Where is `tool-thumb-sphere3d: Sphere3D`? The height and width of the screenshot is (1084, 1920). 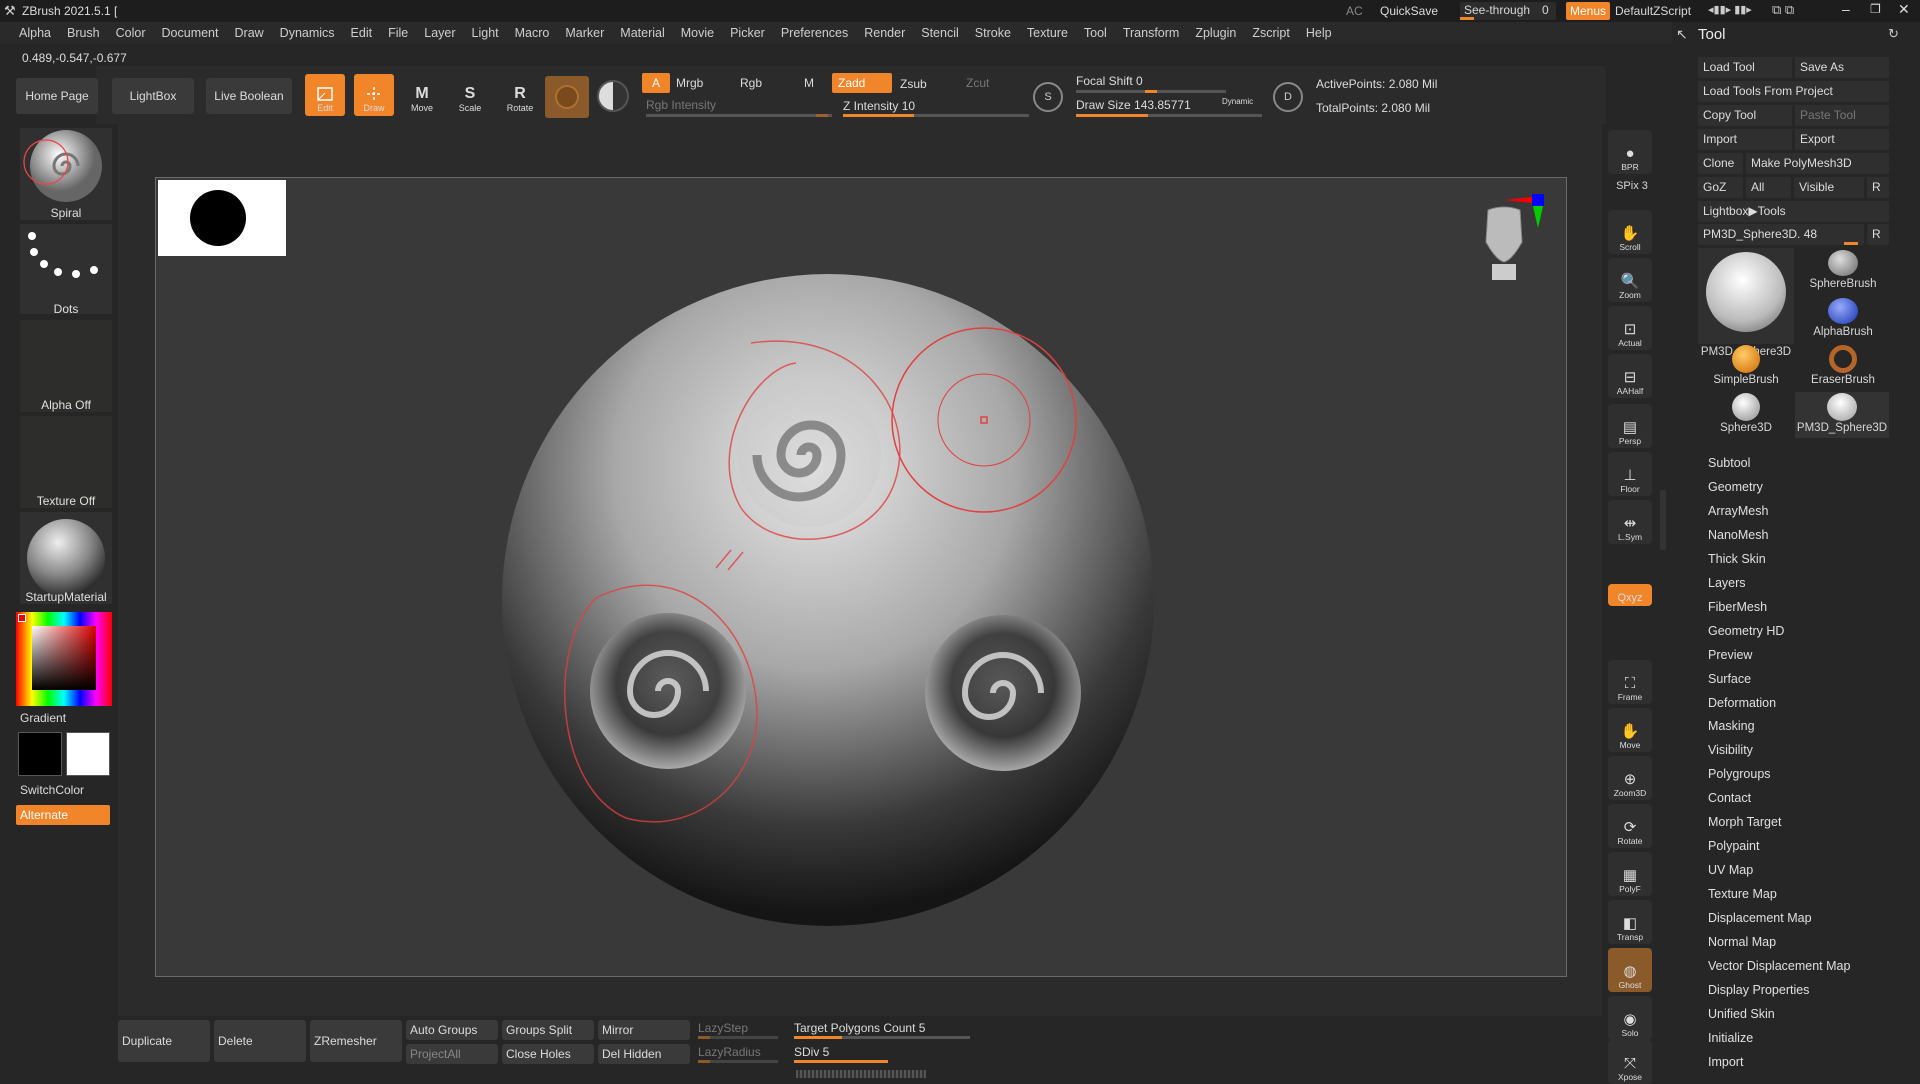 tool-thumb-sphere3d: Sphere3D is located at coordinates (1746, 415).